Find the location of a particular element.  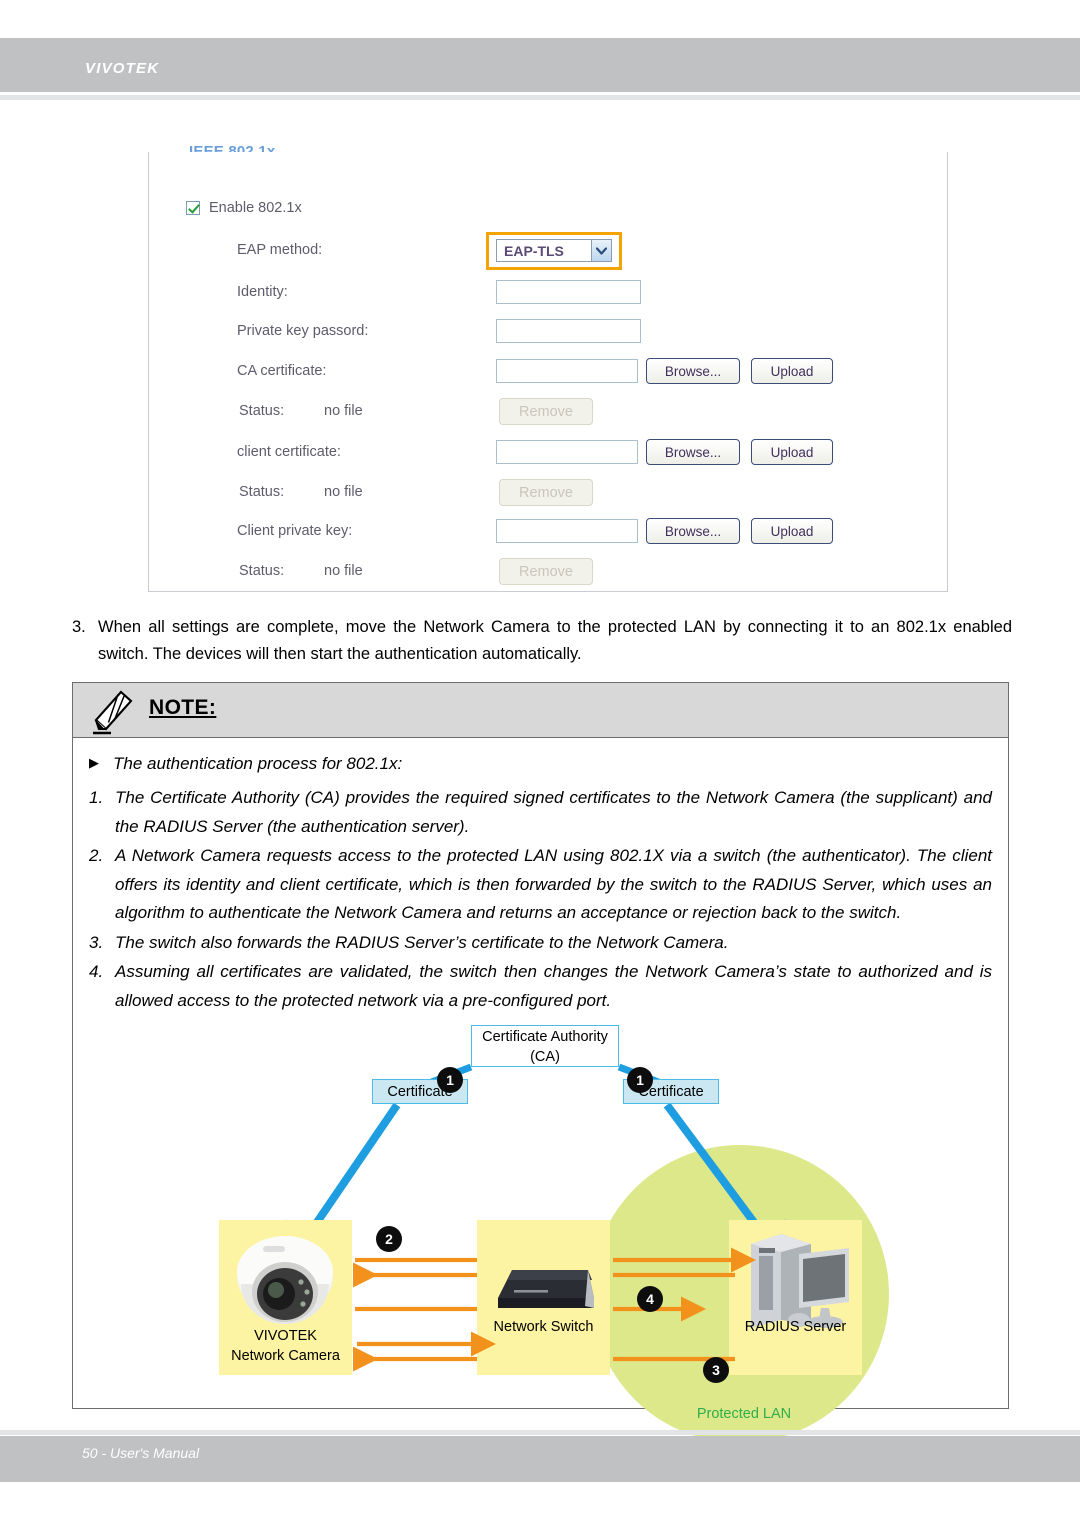

eap-method-value: EAP-TLS is located at coordinates (534, 250).